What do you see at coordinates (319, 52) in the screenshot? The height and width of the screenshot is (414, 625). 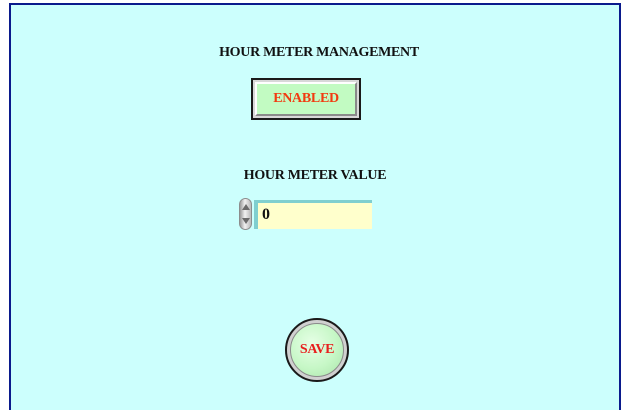 I see `hour-meter-management-title: HOUR METER MANAGEMENT` at bounding box center [319, 52].